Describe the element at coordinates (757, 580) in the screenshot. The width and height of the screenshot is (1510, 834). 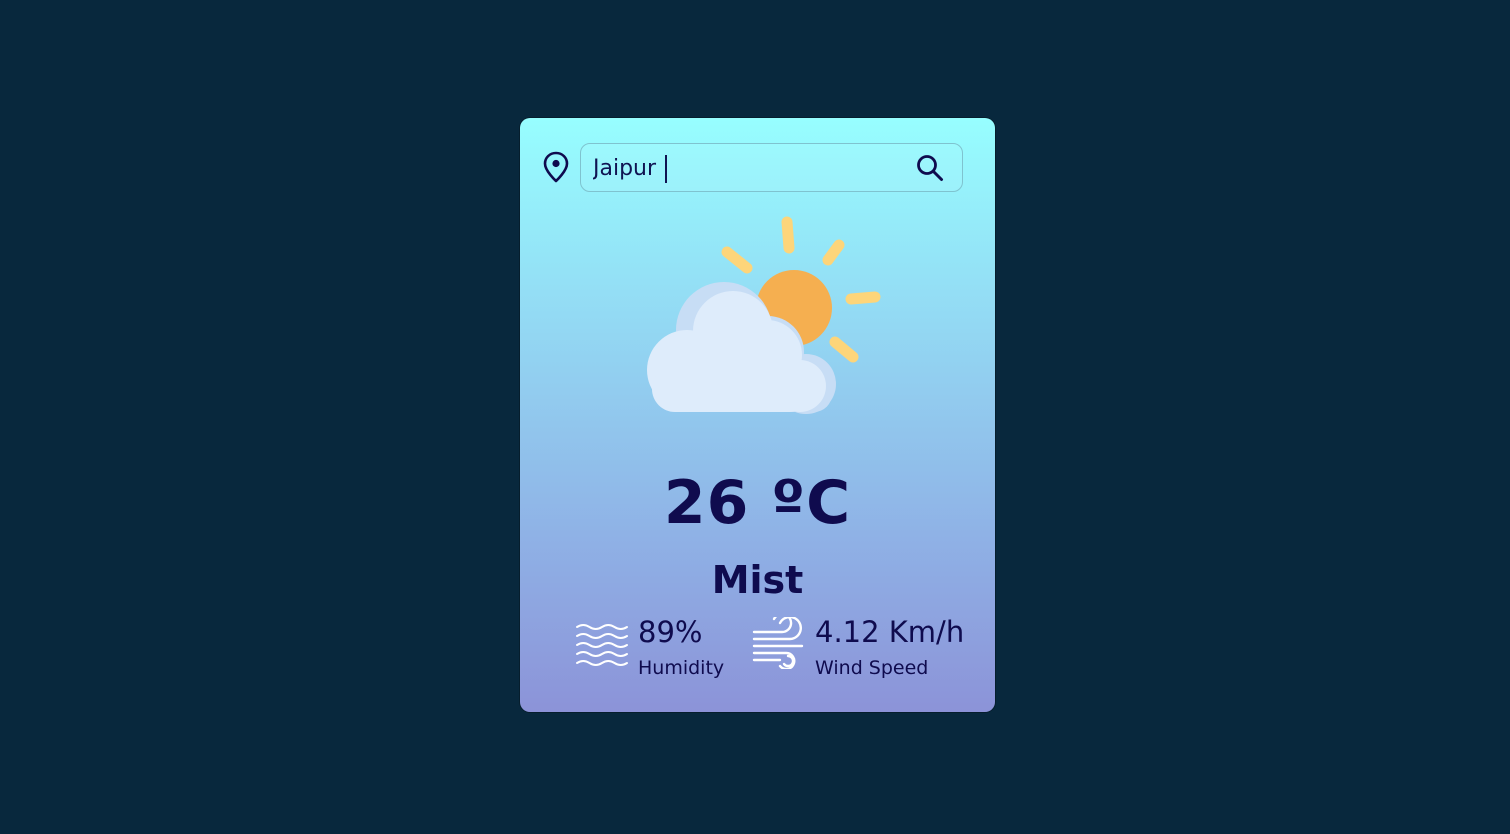
I see `weather-condition: Mist` at that location.